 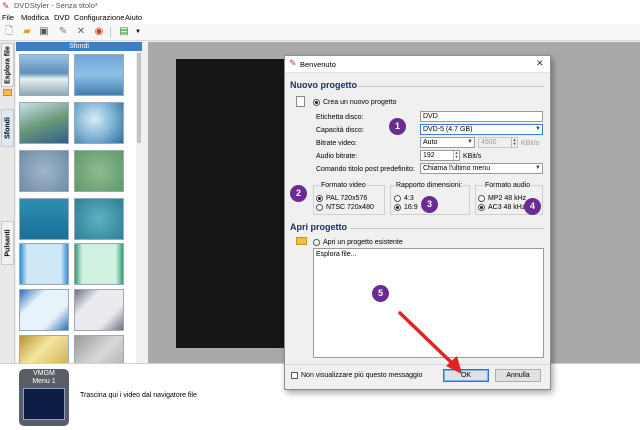 What do you see at coordinates (7, 92) in the screenshot?
I see `folder-icon` at bounding box center [7, 92].